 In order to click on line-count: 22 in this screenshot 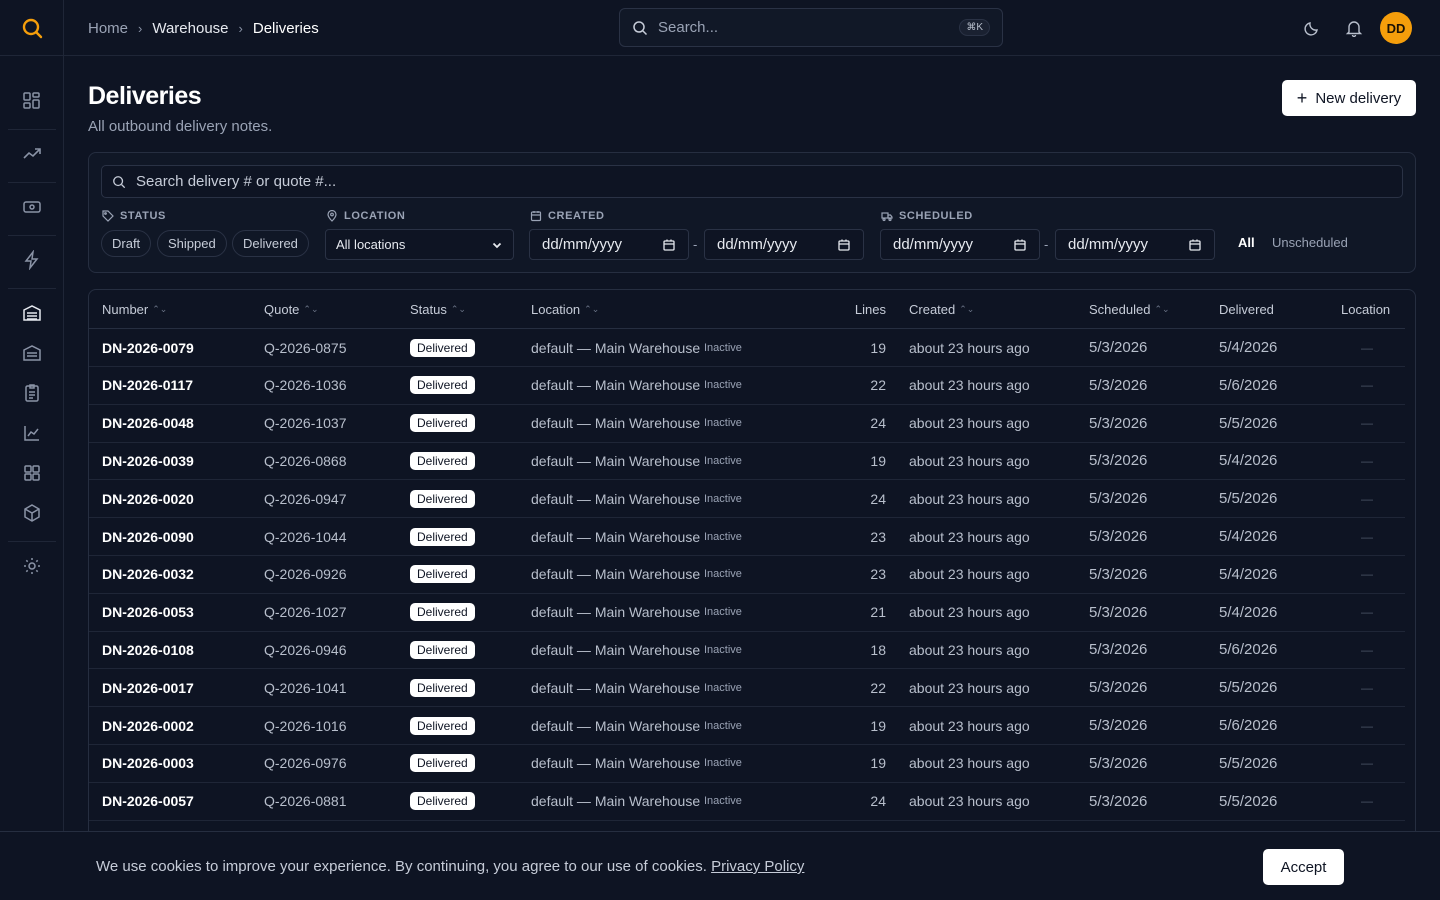, I will do `click(878, 385)`.